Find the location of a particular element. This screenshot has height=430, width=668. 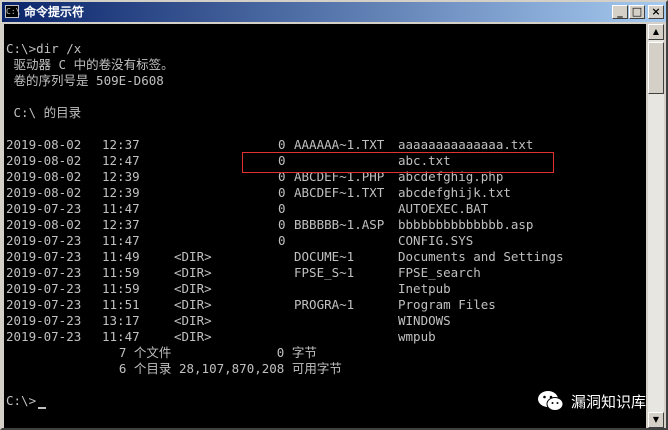

table-row: 2019-07-23 13:17 <DIR> WINDOWS is located at coordinates (324, 321).